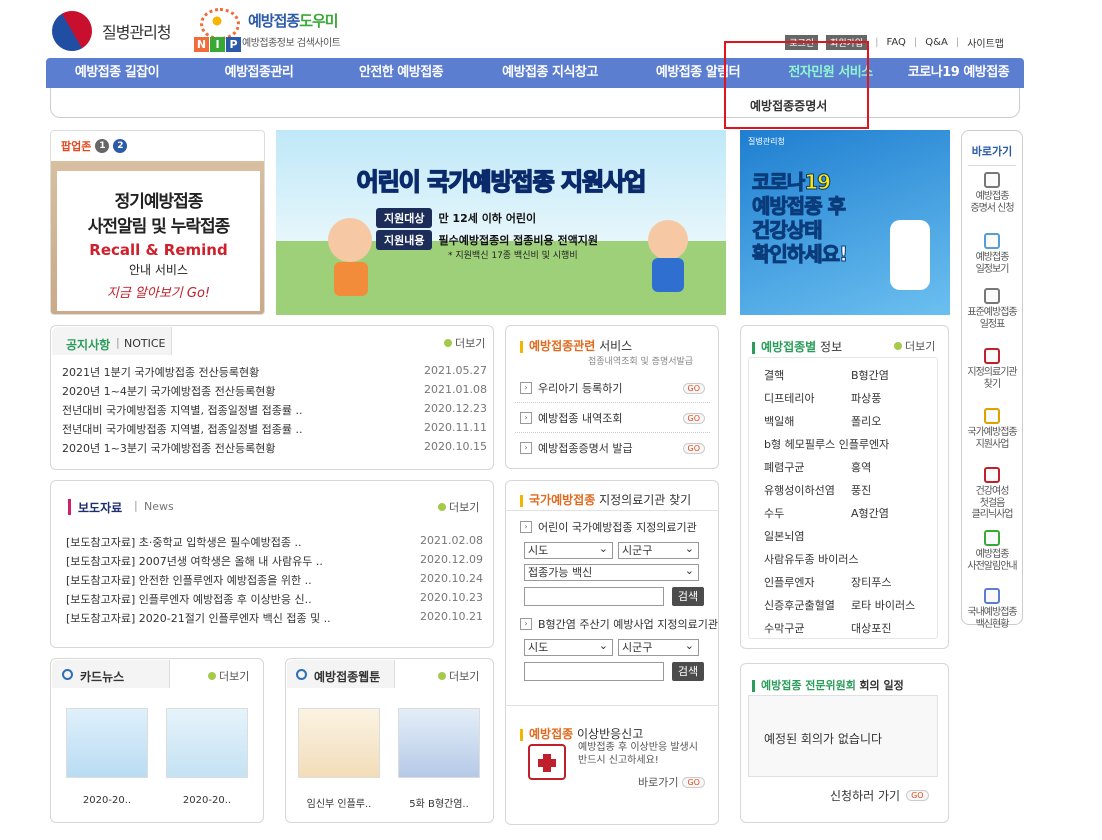 Image resolution: width=1102 pixels, height=840 pixels. I want to click on card-news-caption-1: 2020-20.., so click(107, 800).